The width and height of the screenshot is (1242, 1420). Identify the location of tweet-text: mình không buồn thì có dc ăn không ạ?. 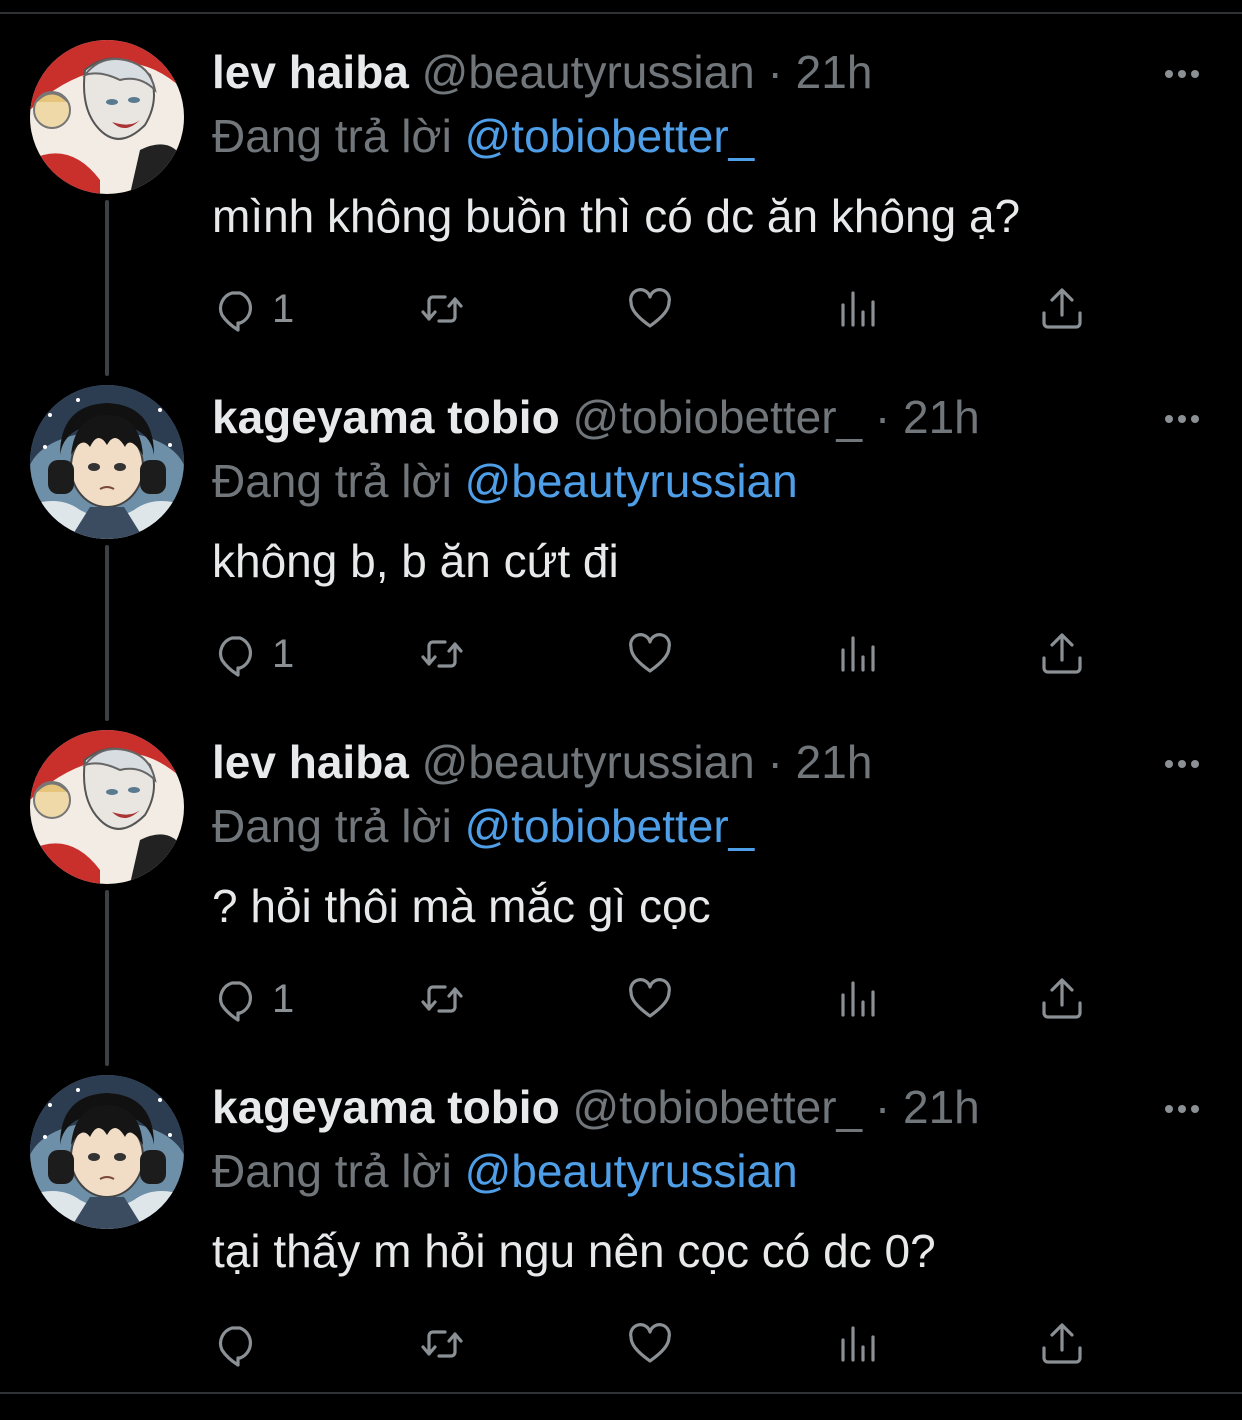
(616, 216).